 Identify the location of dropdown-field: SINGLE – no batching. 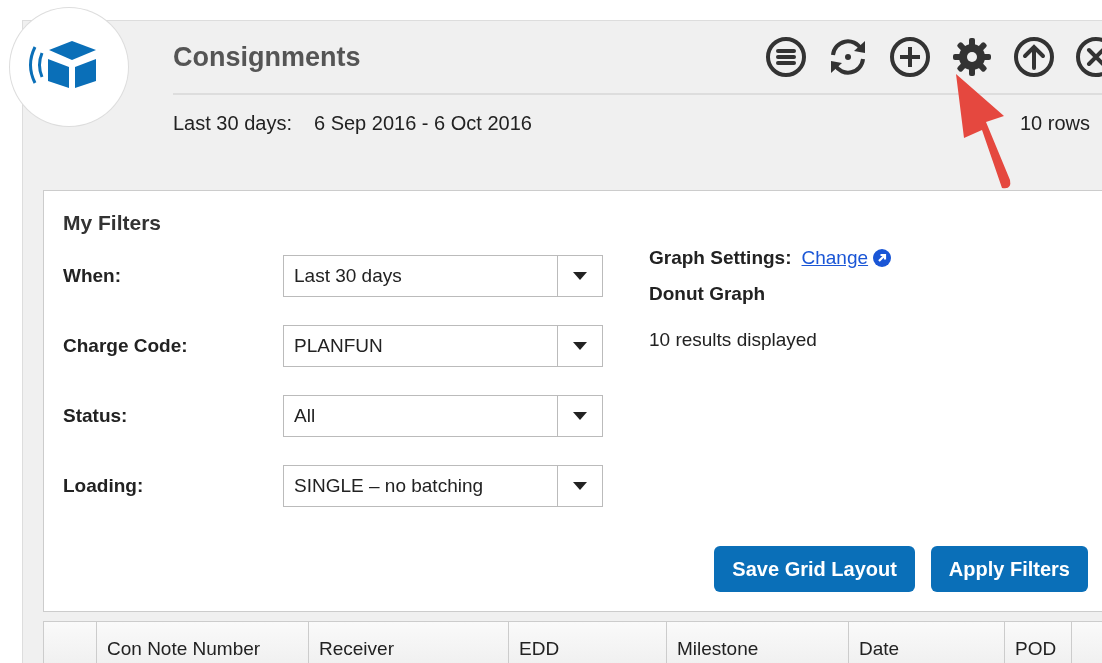
(443, 486).